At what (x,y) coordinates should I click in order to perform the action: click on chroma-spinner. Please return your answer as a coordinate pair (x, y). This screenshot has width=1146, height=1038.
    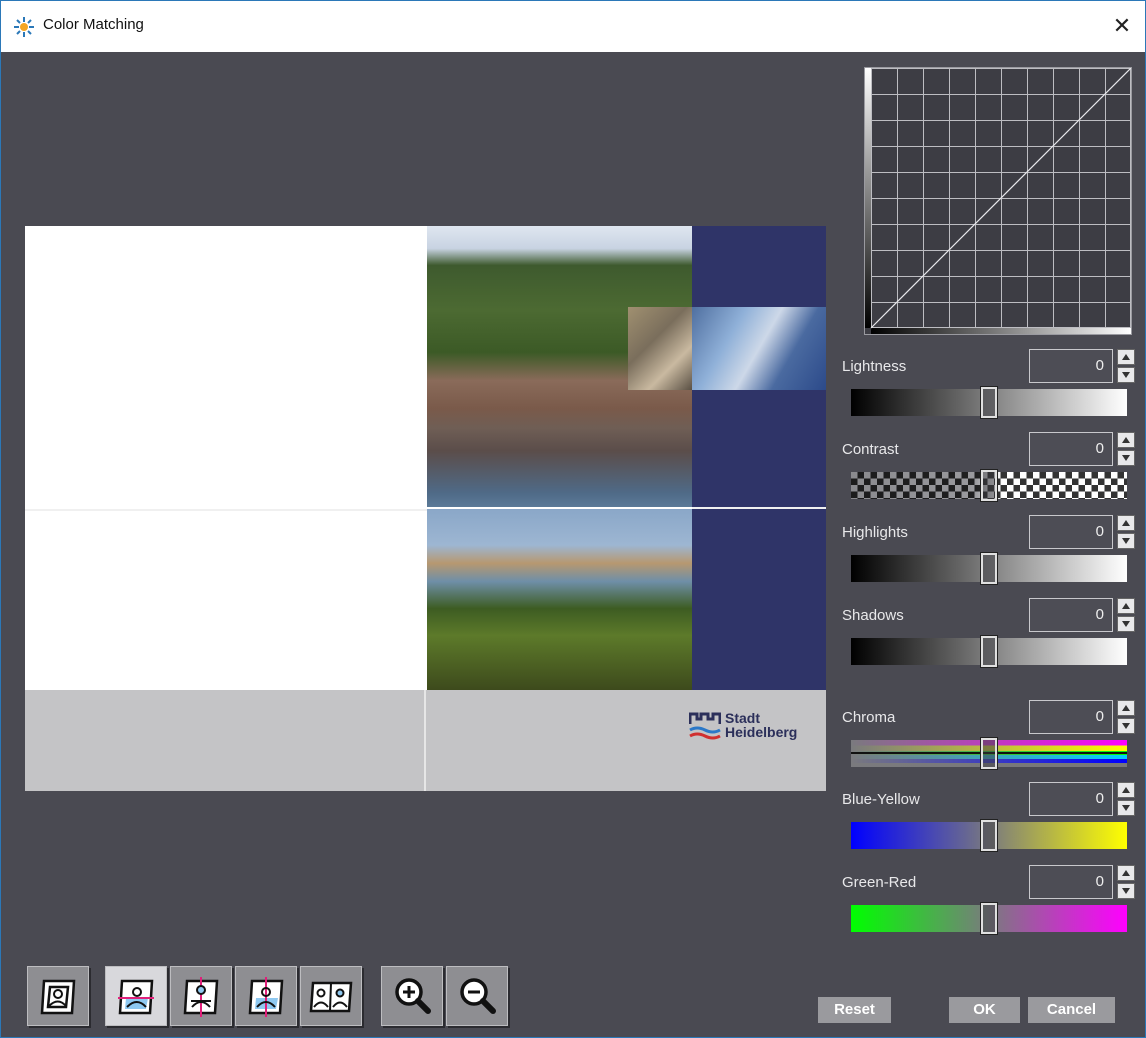
    Looking at the image, I should click on (1126, 717).